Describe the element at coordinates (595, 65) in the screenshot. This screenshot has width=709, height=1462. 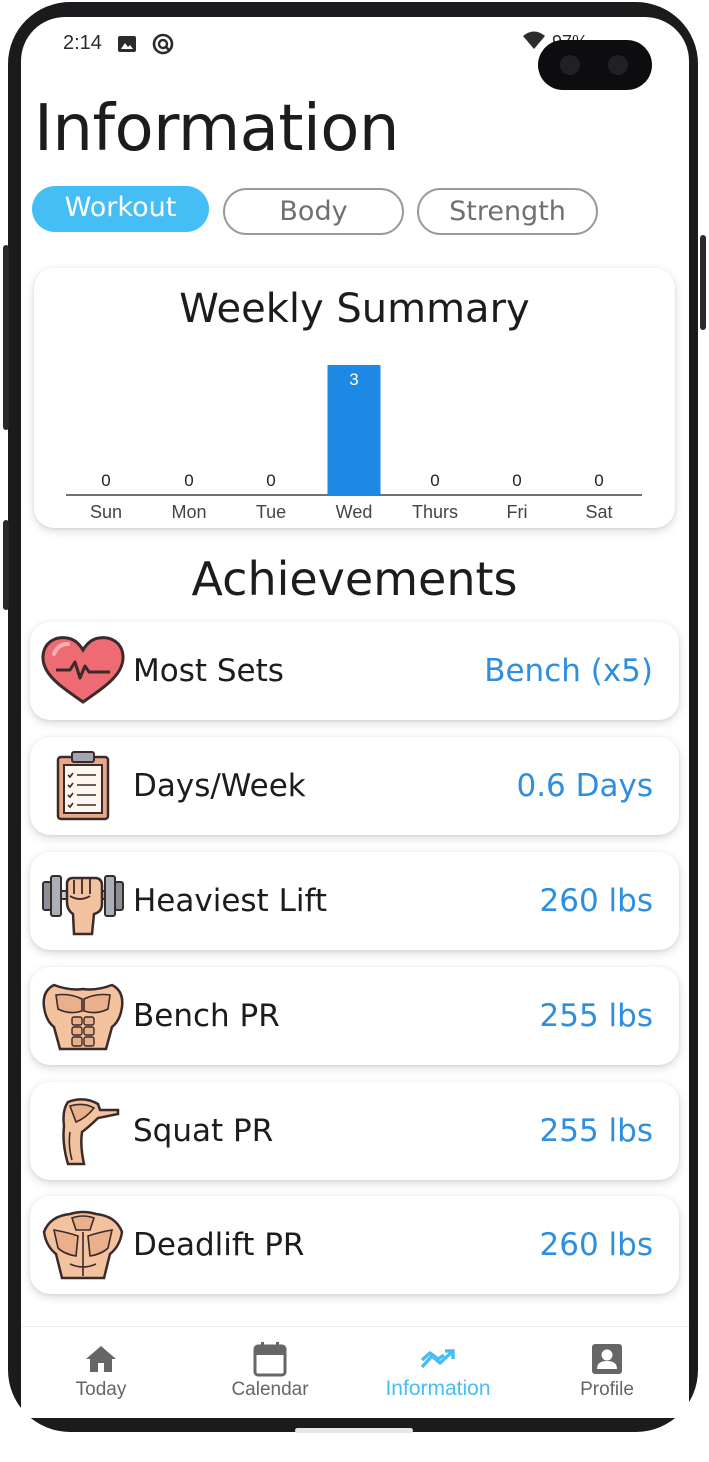
I see `front-camera` at that location.